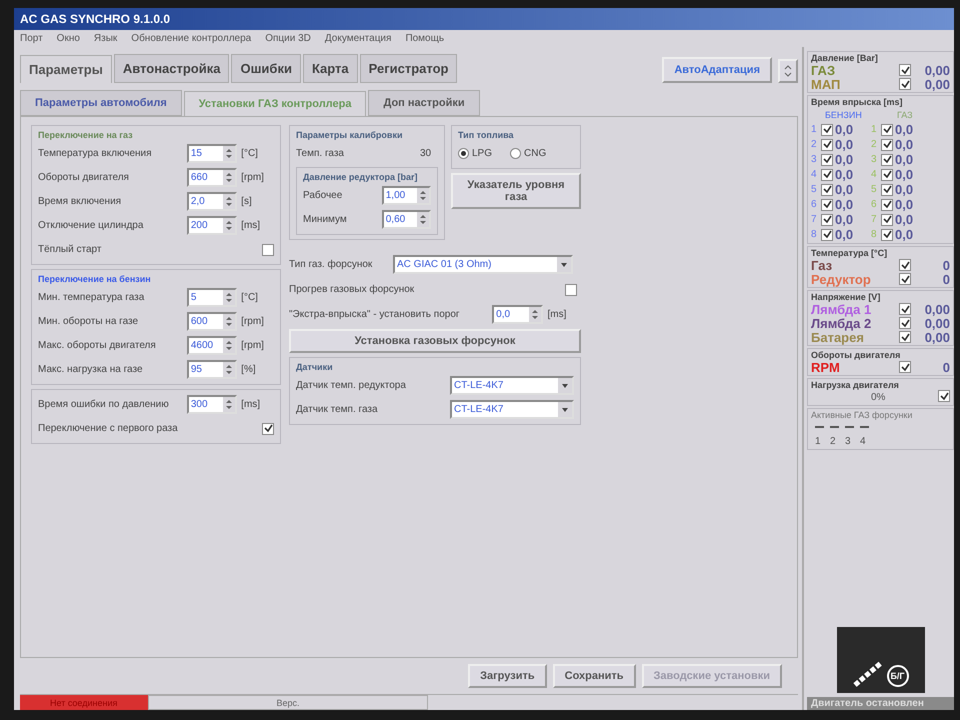 This screenshot has width=960, height=720. I want to click on menu-item: Помощь, so click(424, 38).